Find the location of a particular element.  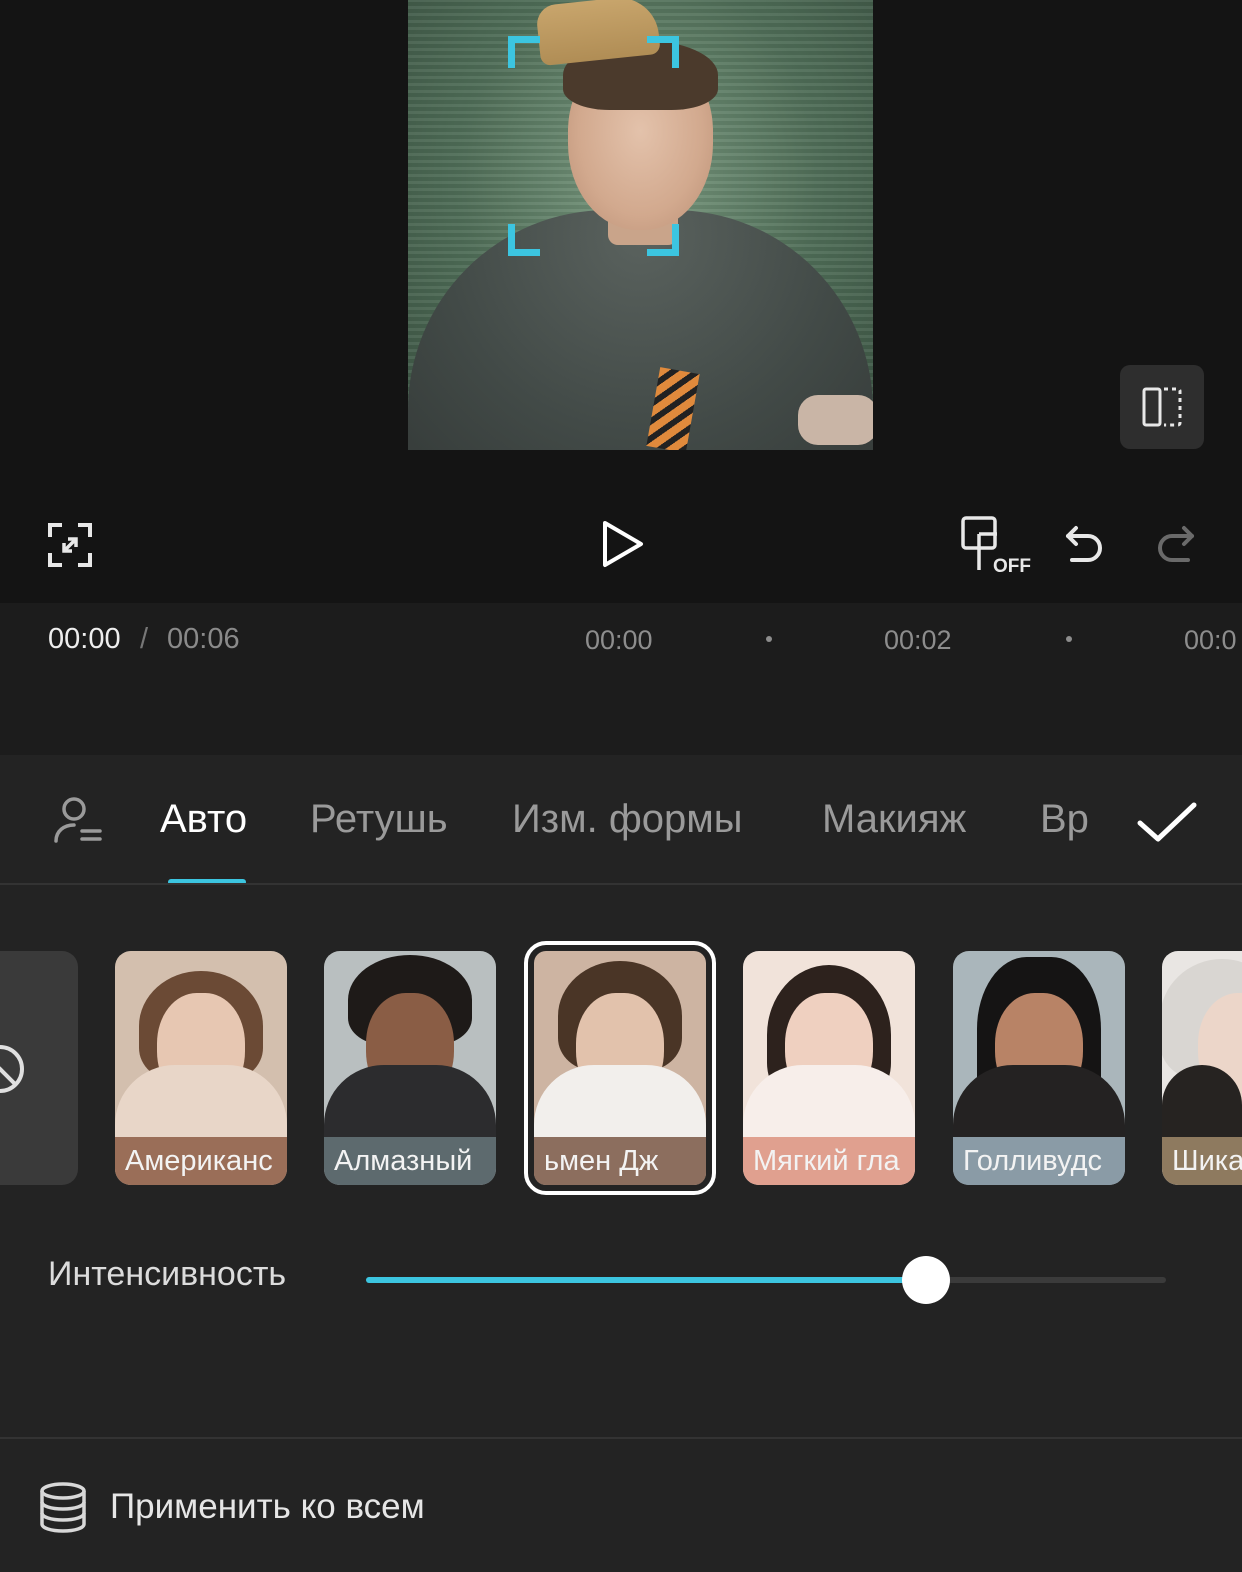

ruler-label: 00:0 is located at coordinates (1210, 640).